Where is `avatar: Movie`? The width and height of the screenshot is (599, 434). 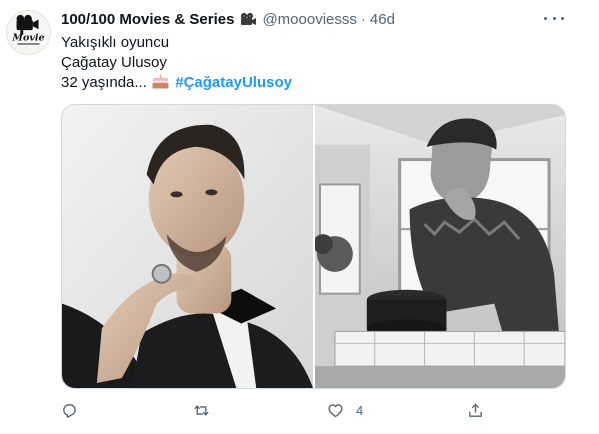 avatar: Movie is located at coordinates (28, 32).